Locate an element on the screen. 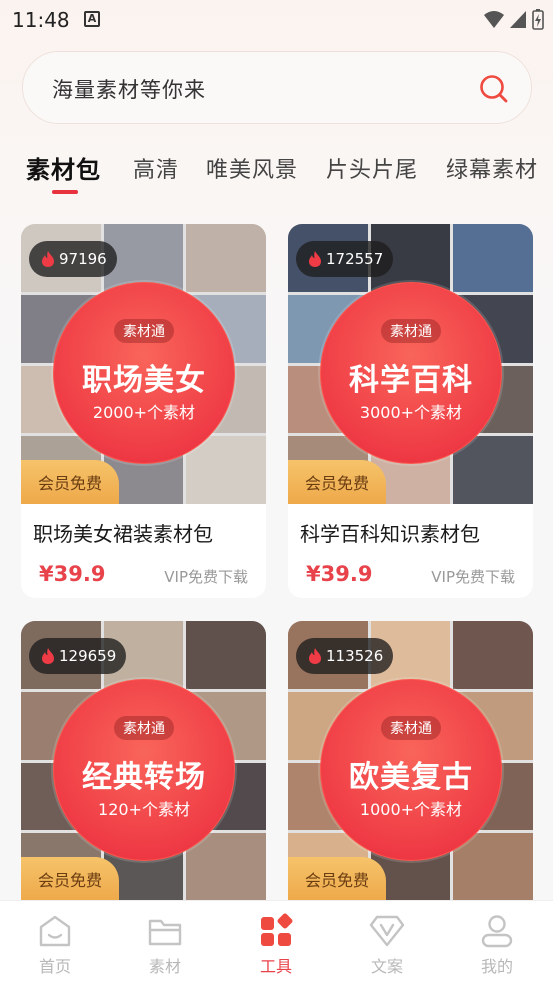 Image resolution: width=553 pixels, height=984 pixels. hot-count-badge: 172557 is located at coordinates (345, 259).